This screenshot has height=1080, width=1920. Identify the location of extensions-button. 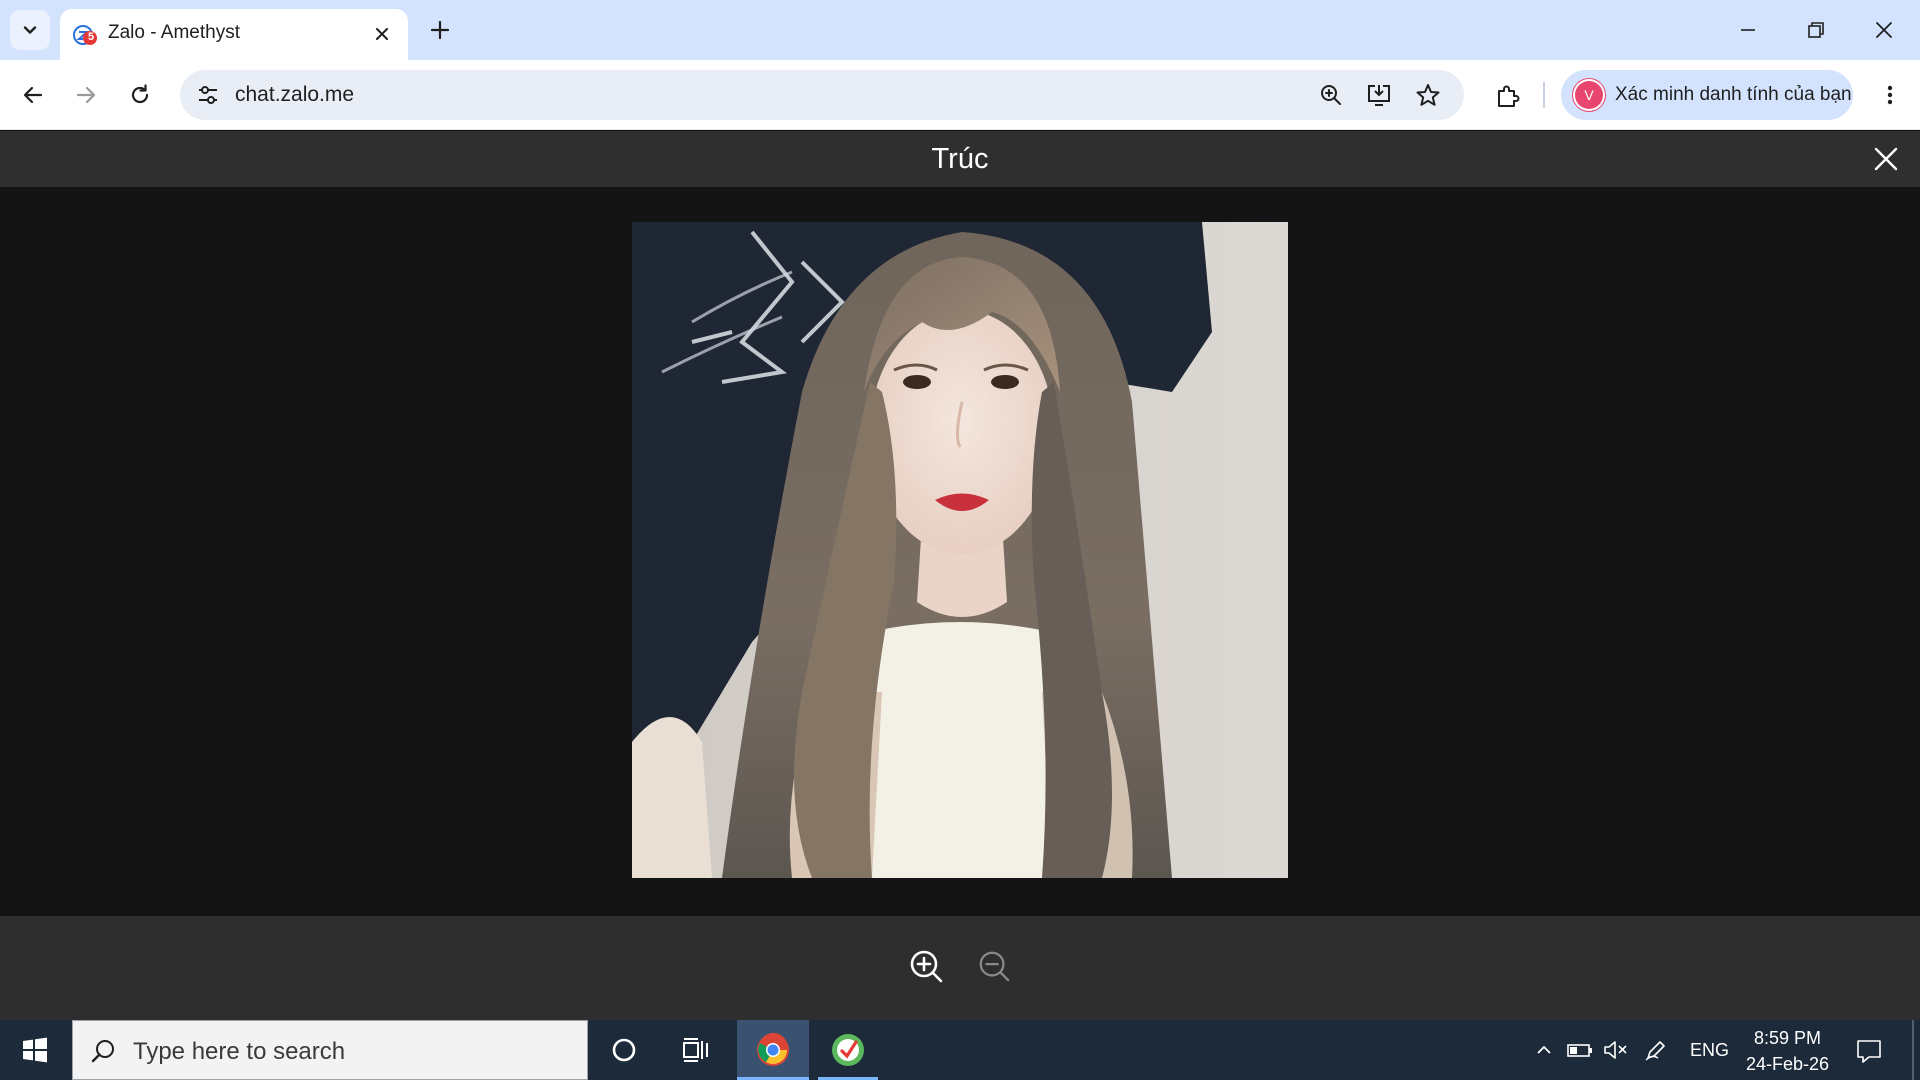
(1507, 96).